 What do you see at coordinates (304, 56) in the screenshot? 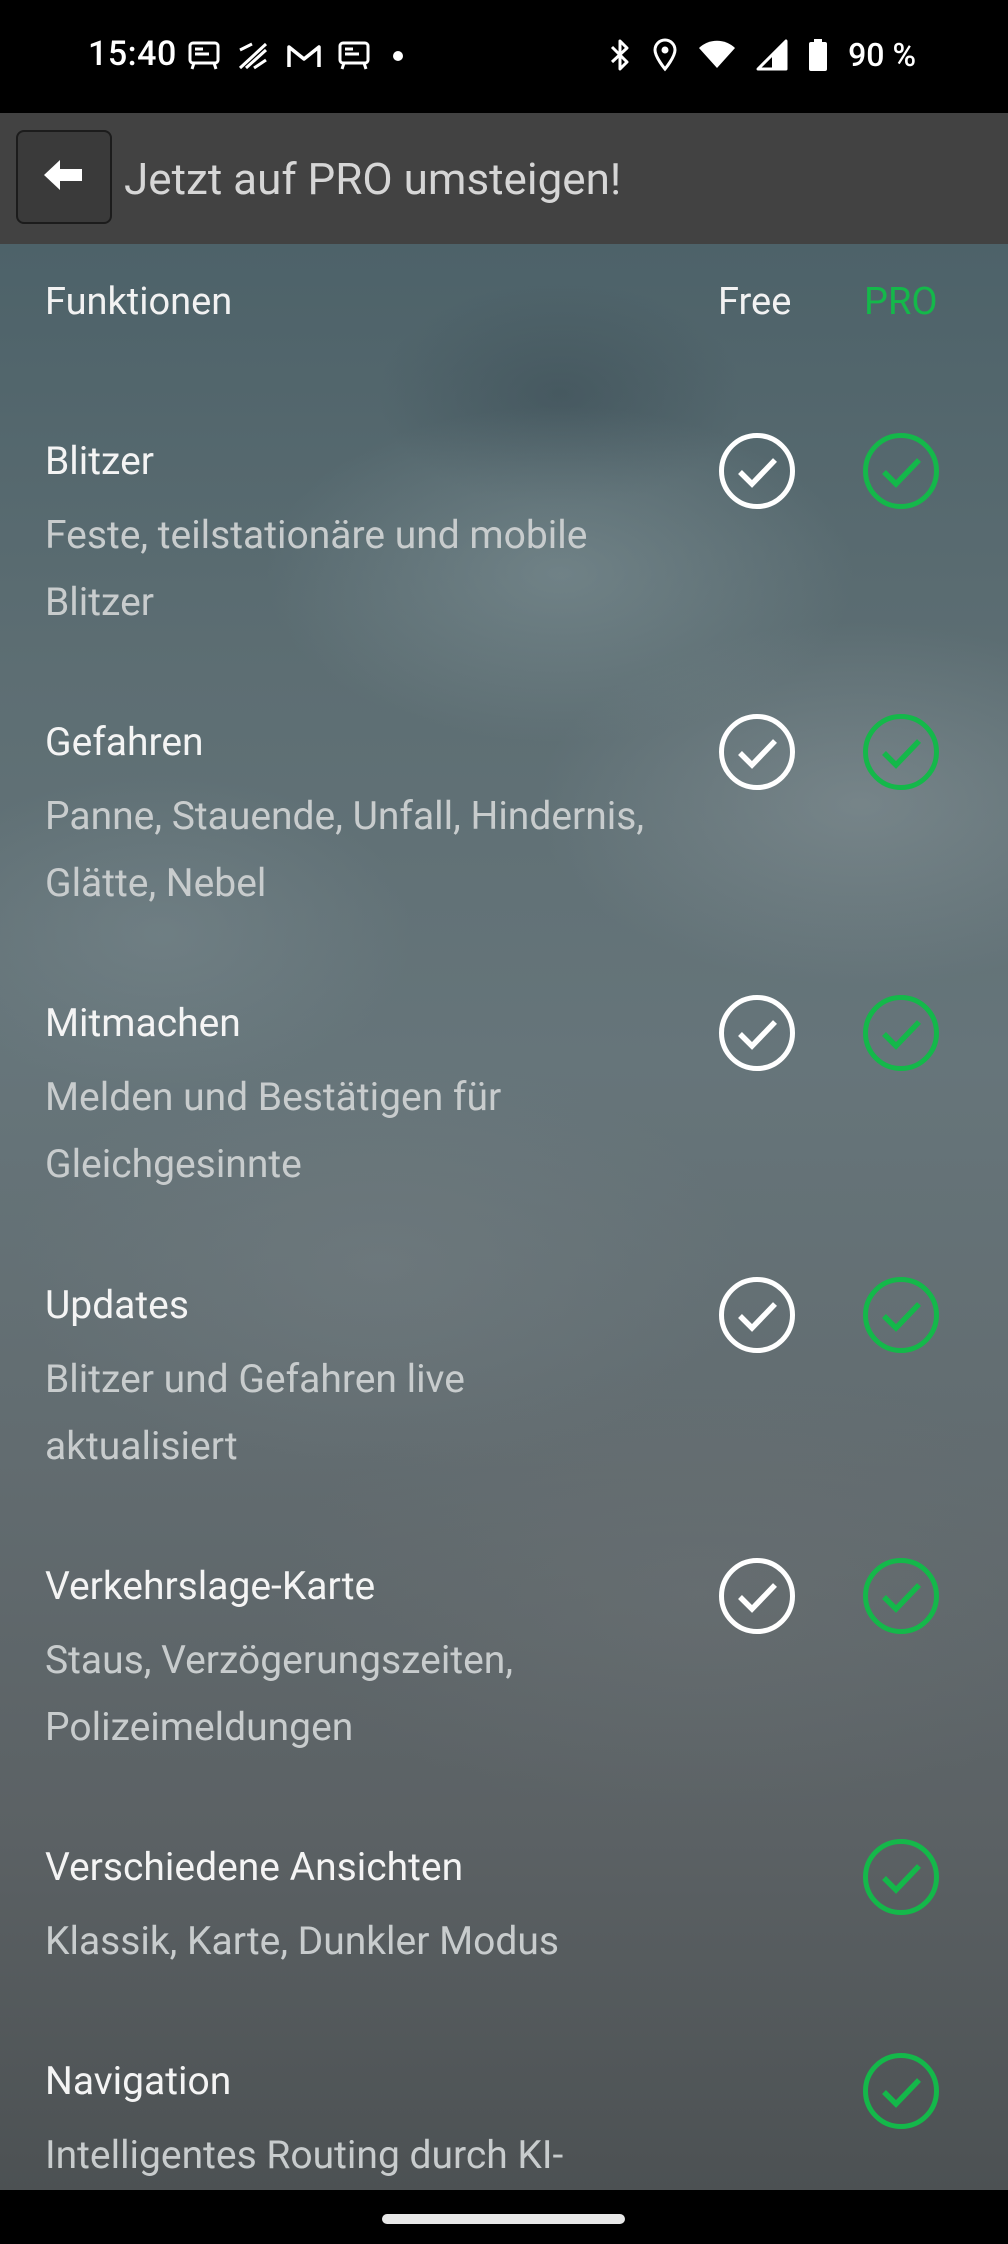
I see `gmail-icon` at bounding box center [304, 56].